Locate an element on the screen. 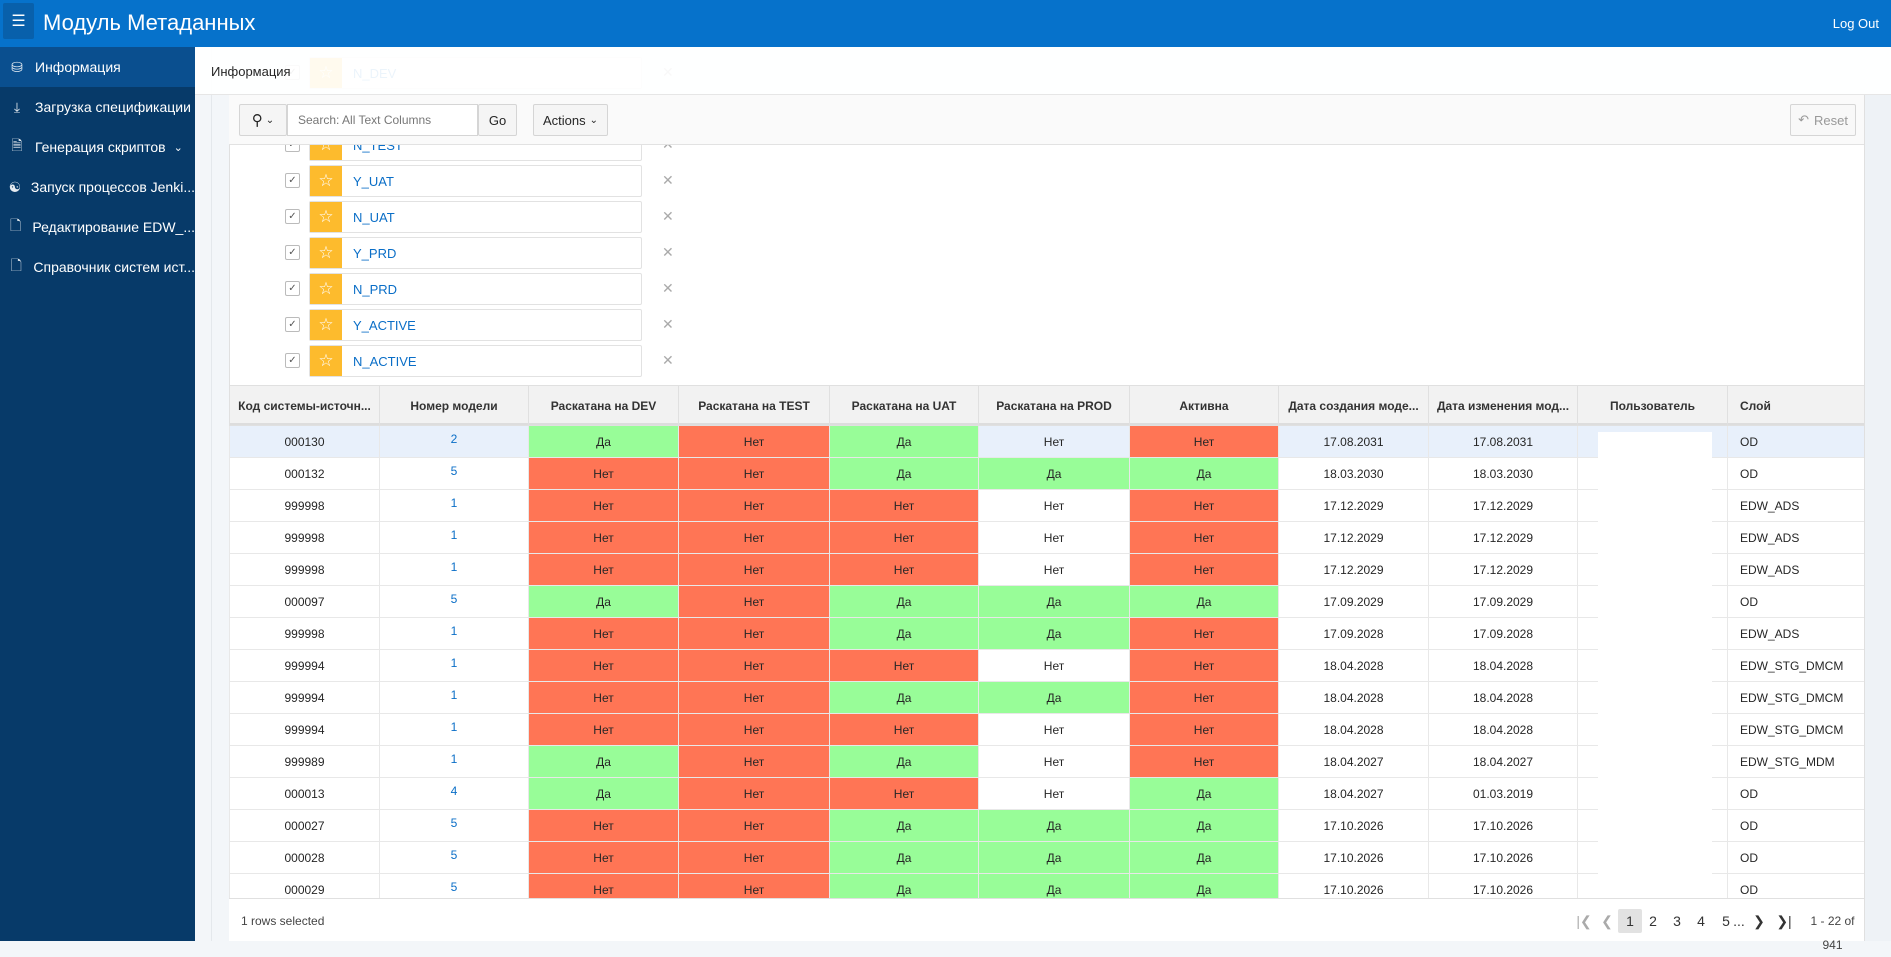  table-cell: OD is located at coordinates (1796, 473).